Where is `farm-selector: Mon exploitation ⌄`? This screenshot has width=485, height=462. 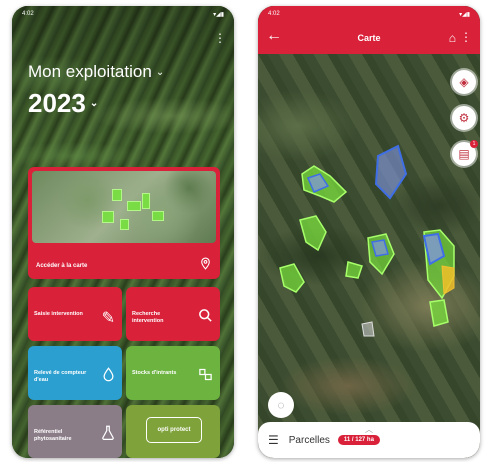
farm-selector: Mon exploitation ⌄ is located at coordinates (96, 72).